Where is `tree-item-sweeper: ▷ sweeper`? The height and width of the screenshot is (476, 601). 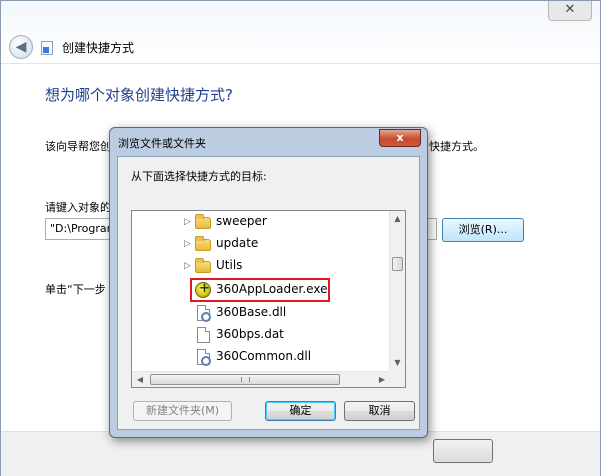 tree-item-sweeper: ▷ sweeper is located at coordinates (261, 222).